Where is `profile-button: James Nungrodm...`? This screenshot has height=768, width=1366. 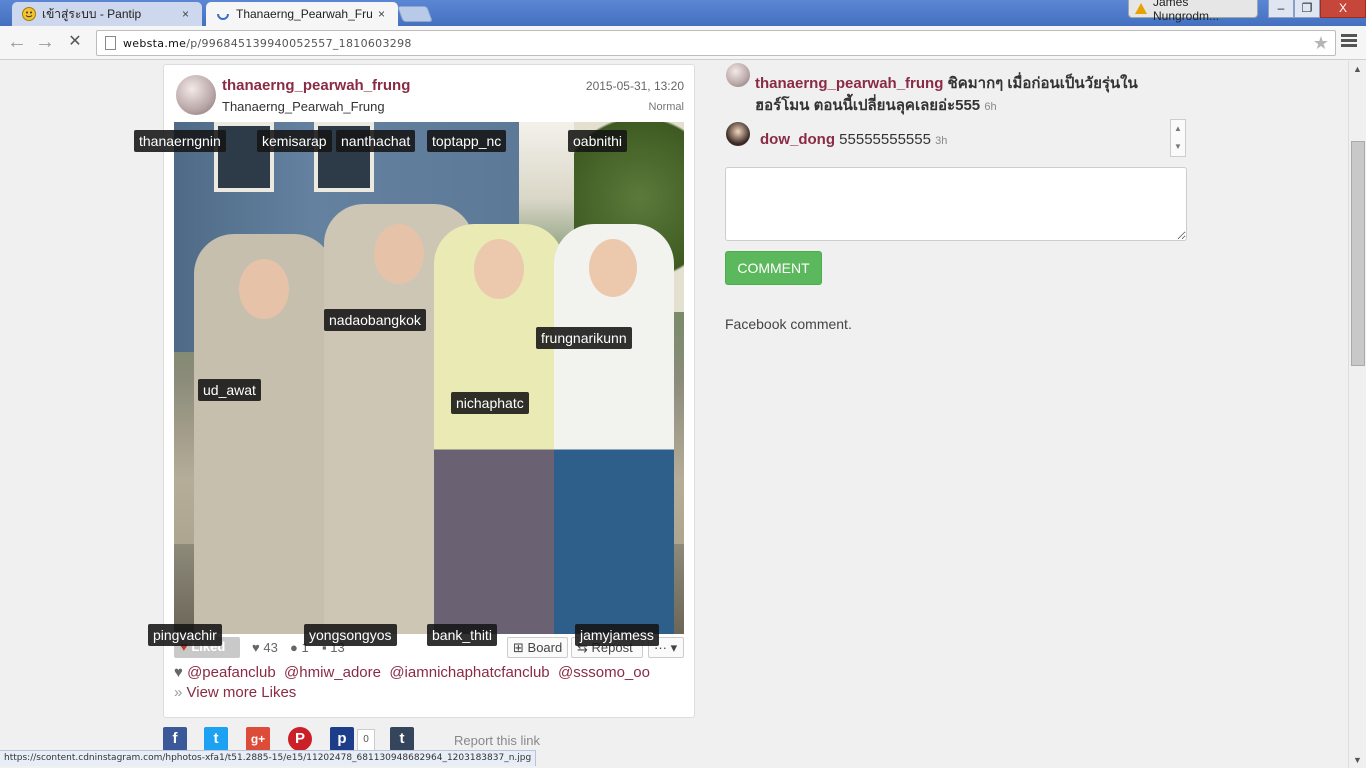 profile-button: James Nungrodm... is located at coordinates (1193, 11).